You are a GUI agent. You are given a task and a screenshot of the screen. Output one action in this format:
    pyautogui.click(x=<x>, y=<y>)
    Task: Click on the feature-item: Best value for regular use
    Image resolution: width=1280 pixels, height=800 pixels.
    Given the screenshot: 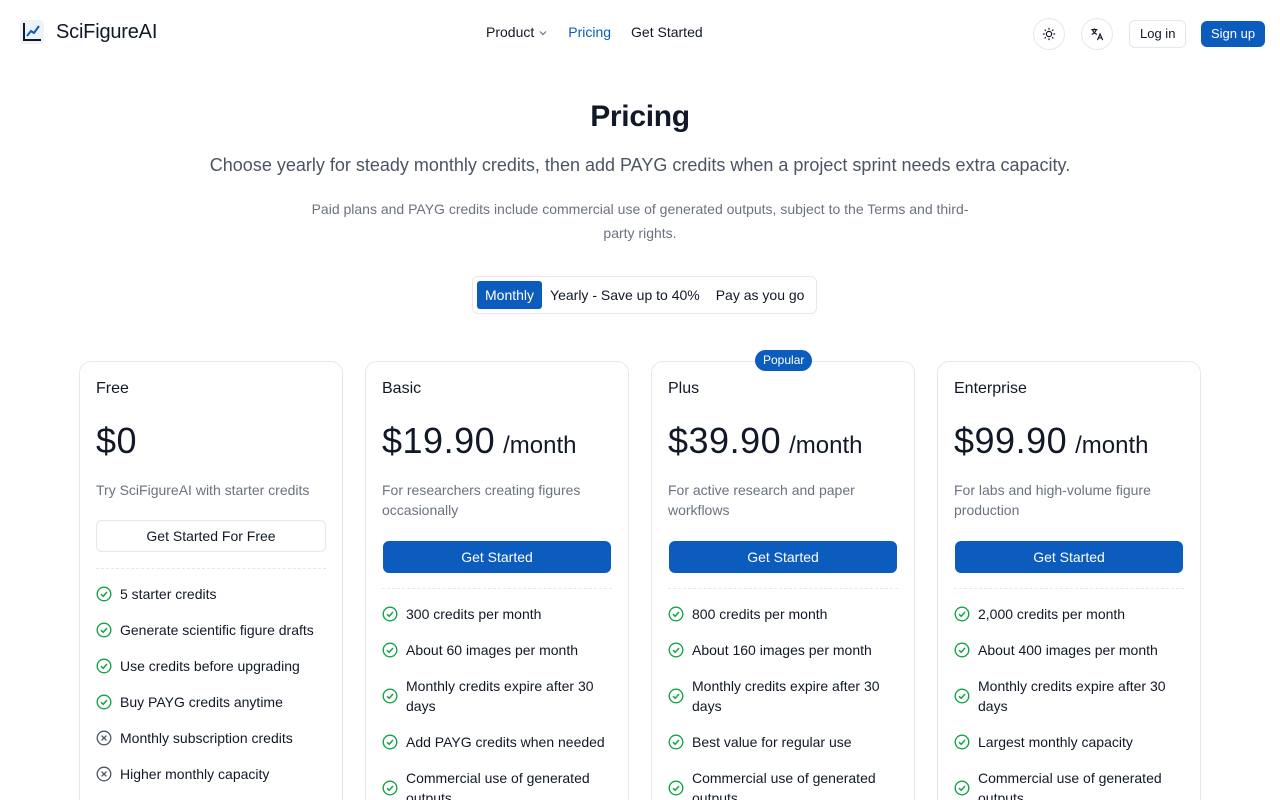 What is the action you would take?
    pyautogui.click(x=788, y=742)
    